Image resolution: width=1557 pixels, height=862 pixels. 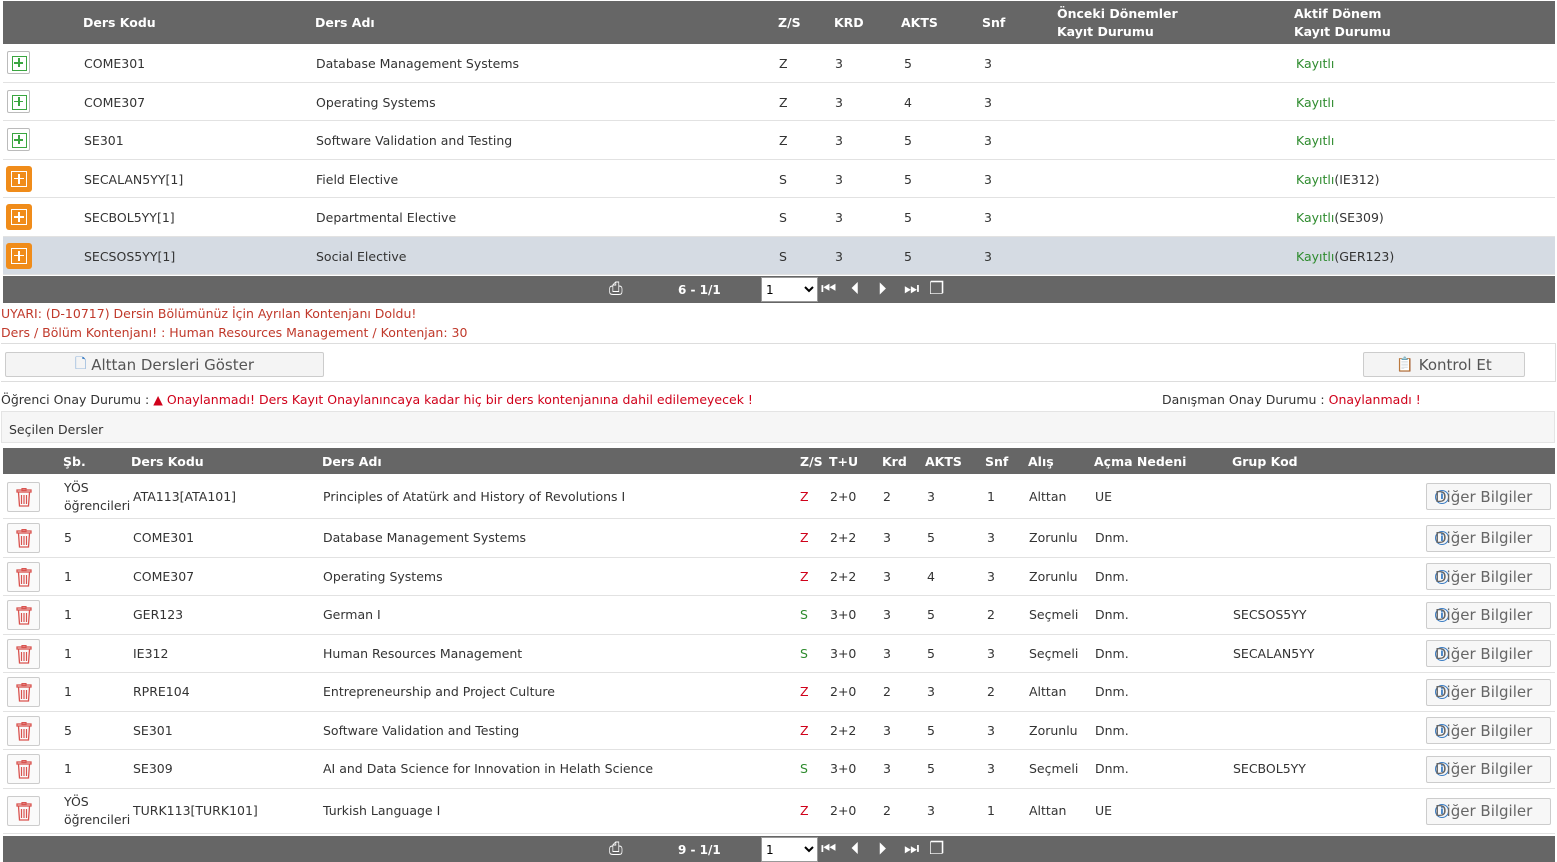 What do you see at coordinates (991, 615) in the screenshot?
I see `course-snf: 2` at bounding box center [991, 615].